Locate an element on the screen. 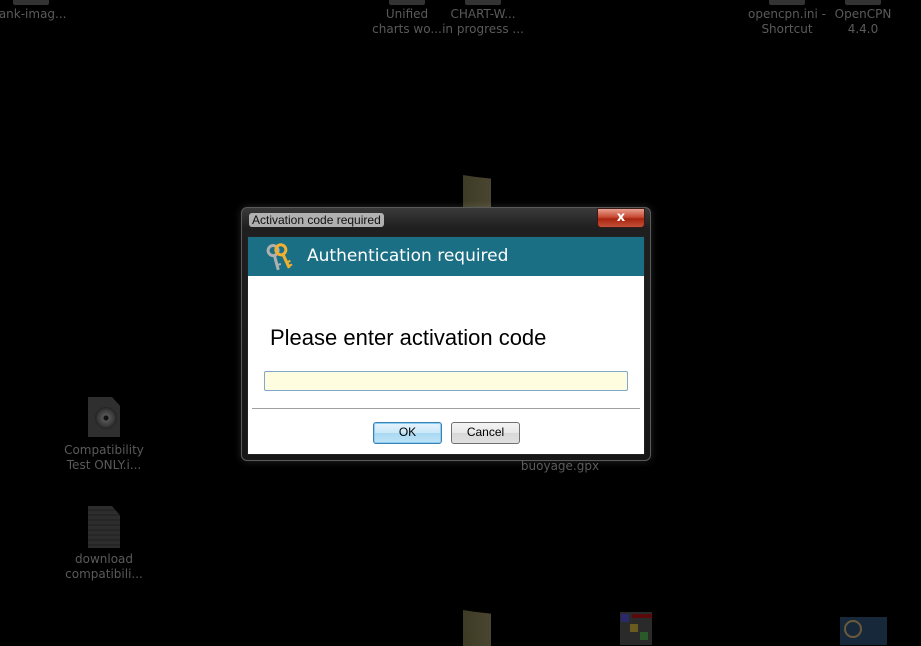 This screenshot has width=921, height=646. desktop-folder is located at coordinates (477, 193).